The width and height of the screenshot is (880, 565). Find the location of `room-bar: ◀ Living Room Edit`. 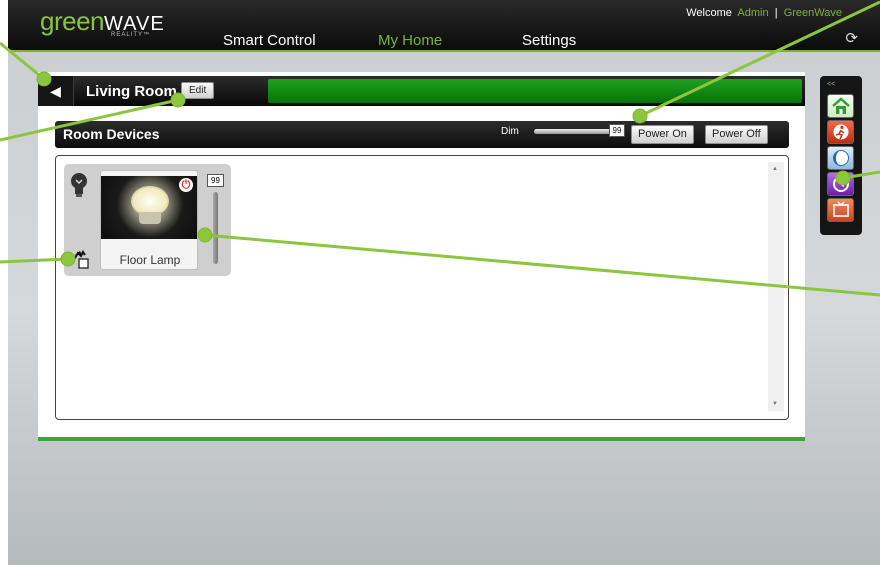

room-bar: ◀ Living Room Edit is located at coordinates (421, 91).